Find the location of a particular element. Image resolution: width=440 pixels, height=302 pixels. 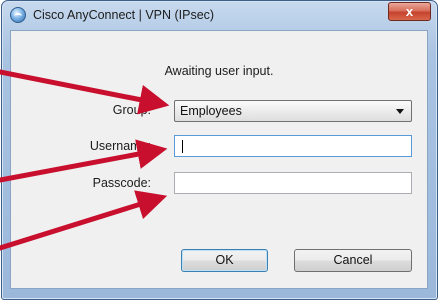

username-label: Username: is located at coordinates (120, 146).